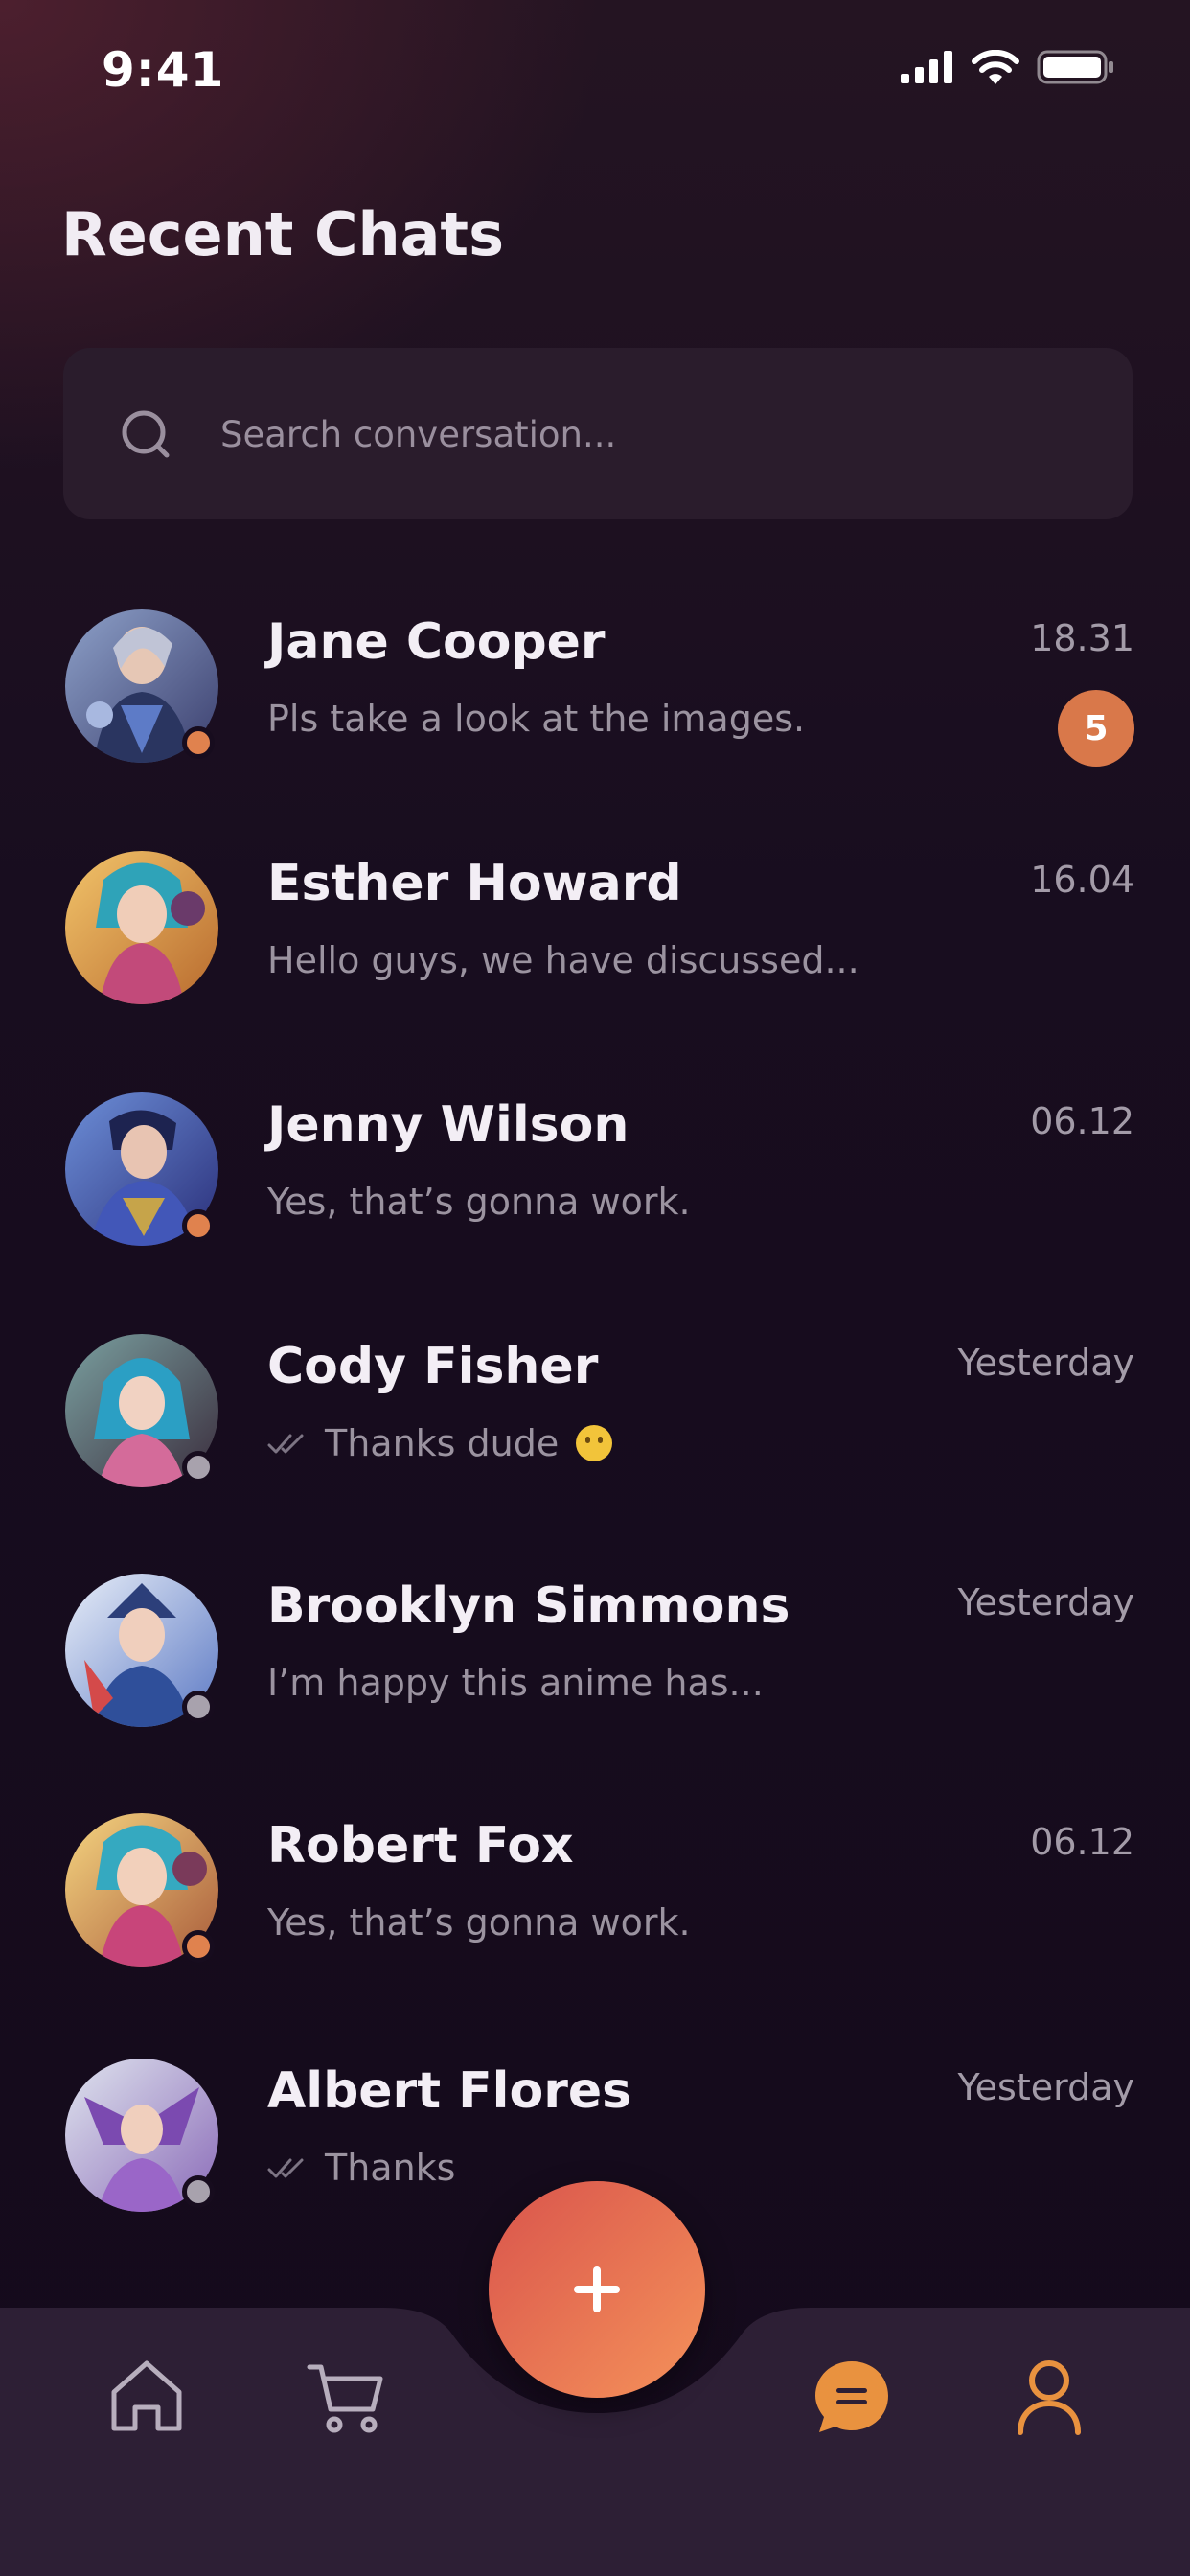 The width and height of the screenshot is (1190, 2576). Describe the element at coordinates (448, 1125) in the screenshot. I see `contact-name: Jenny Wilson` at that location.